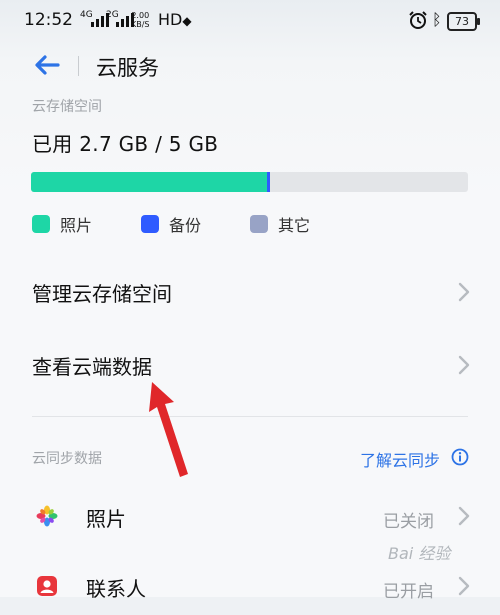 The height and width of the screenshot is (615, 500). What do you see at coordinates (41, 224) in the screenshot?
I see `legend-swatch-photos` at bounding box center [41, 224].